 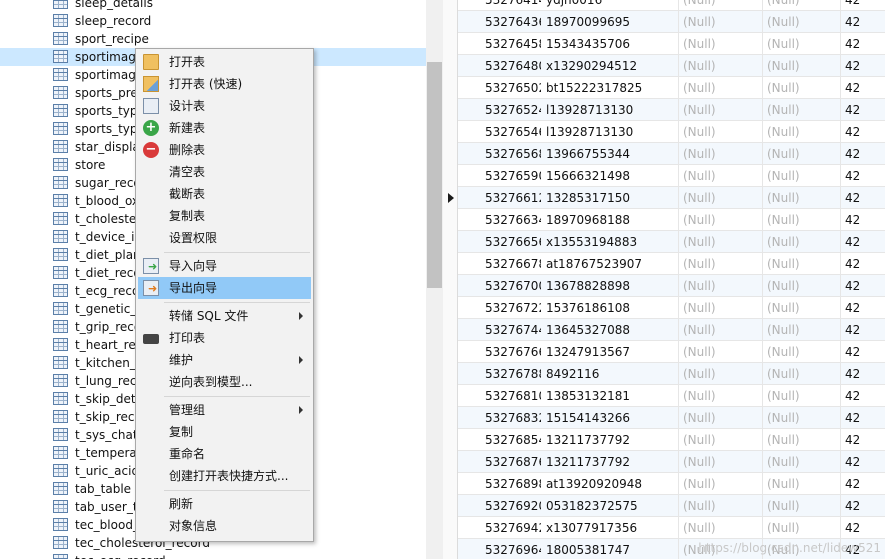 What do you see at coordinates (224, 238) in the screenshot?
I see `menu-item: 设置权限` at bounding box center [224, 238].